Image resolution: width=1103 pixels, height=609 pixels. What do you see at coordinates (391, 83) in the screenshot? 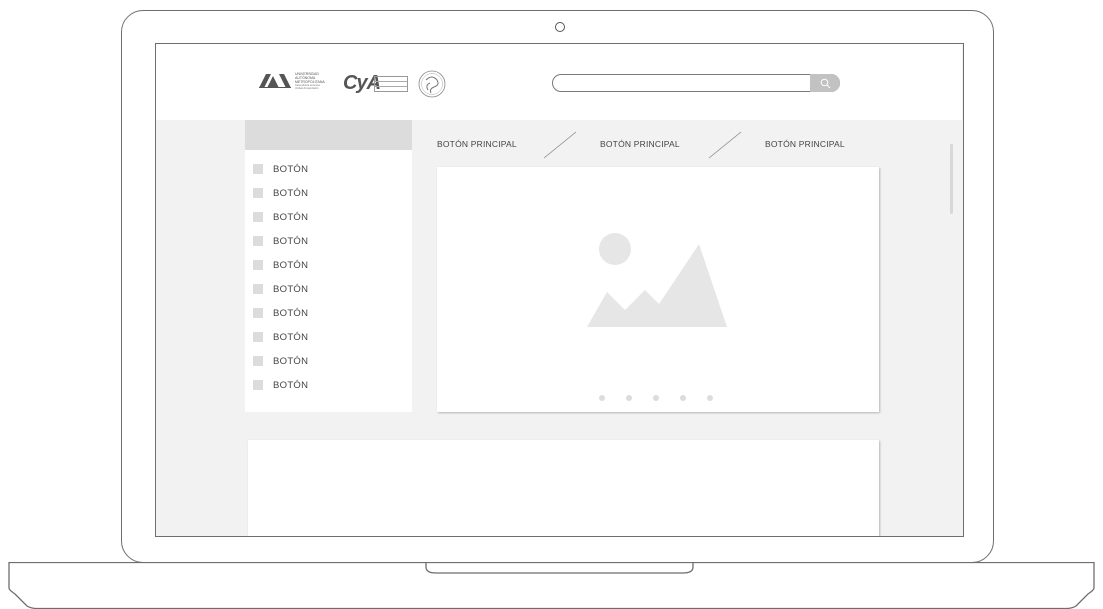
I see `cya-grid-icon` at bounding box center [391, 83].